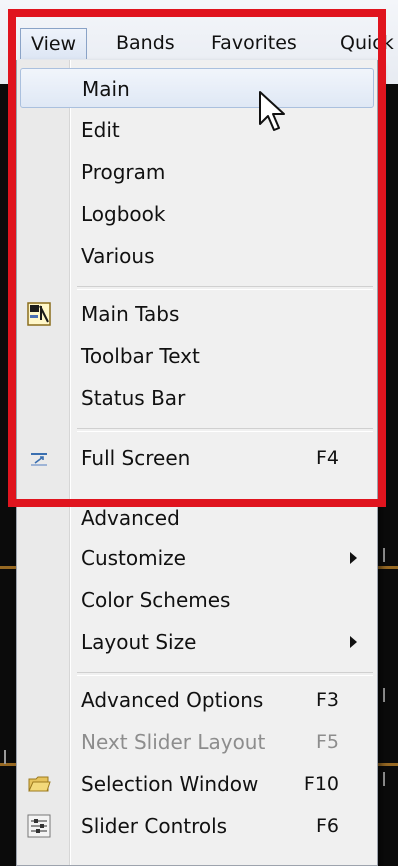 The width and height of the screenshot is (398, 866). Describe the element at coordinates (139, 642) in the screenshot. I see `menu-item-label: Layout Size` at that location.